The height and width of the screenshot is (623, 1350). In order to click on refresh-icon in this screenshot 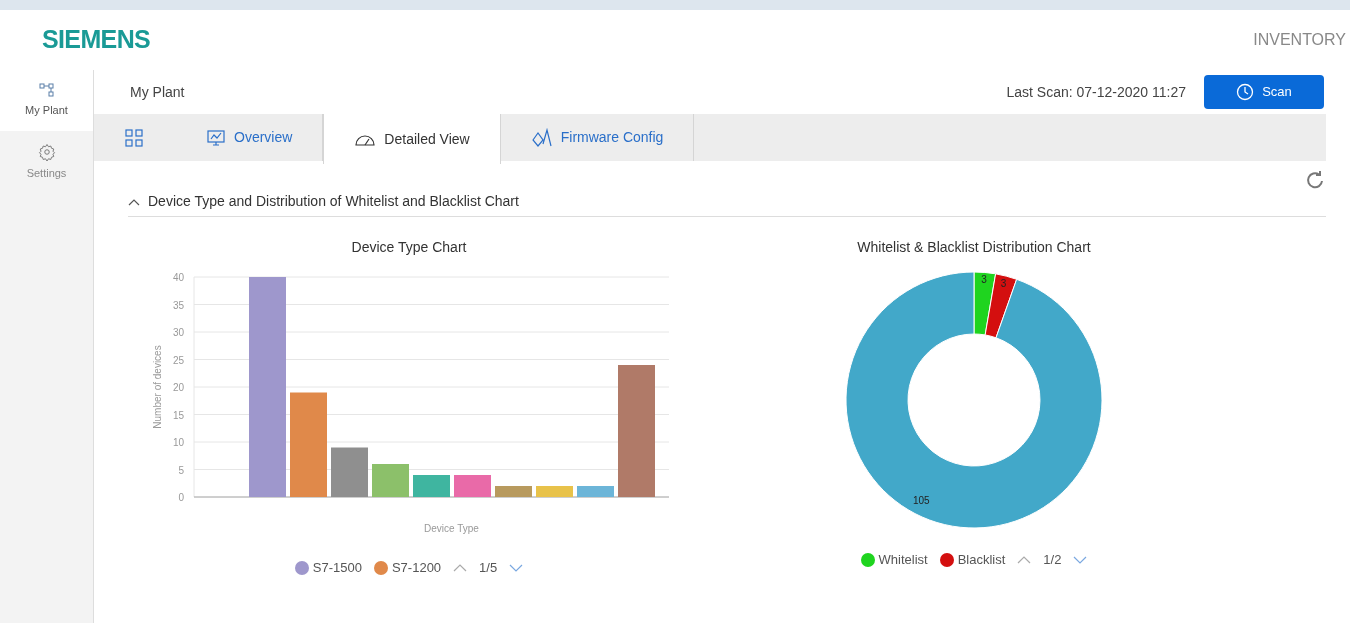, I will do `click(1315, 180)`.